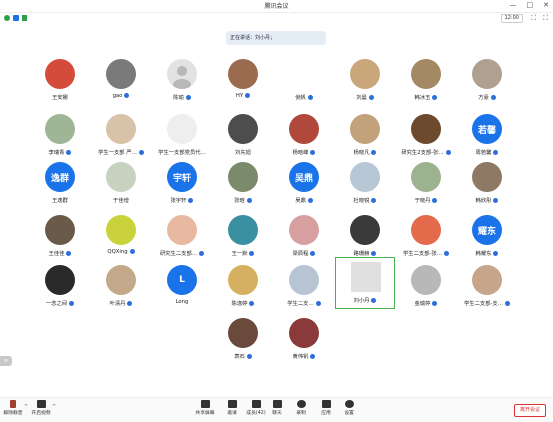 Image resolution: width=553 pixels, height=422 pixels. Describe the element at coordinates (349, 408) in the screenshot. I see `settings-button: 设置` at that location.